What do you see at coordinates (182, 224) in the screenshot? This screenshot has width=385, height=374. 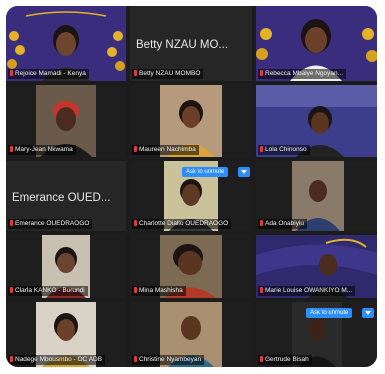 I see `participant-name: Charlotte Diallo OUEDRAOGO` at bounding box center [182, 224].